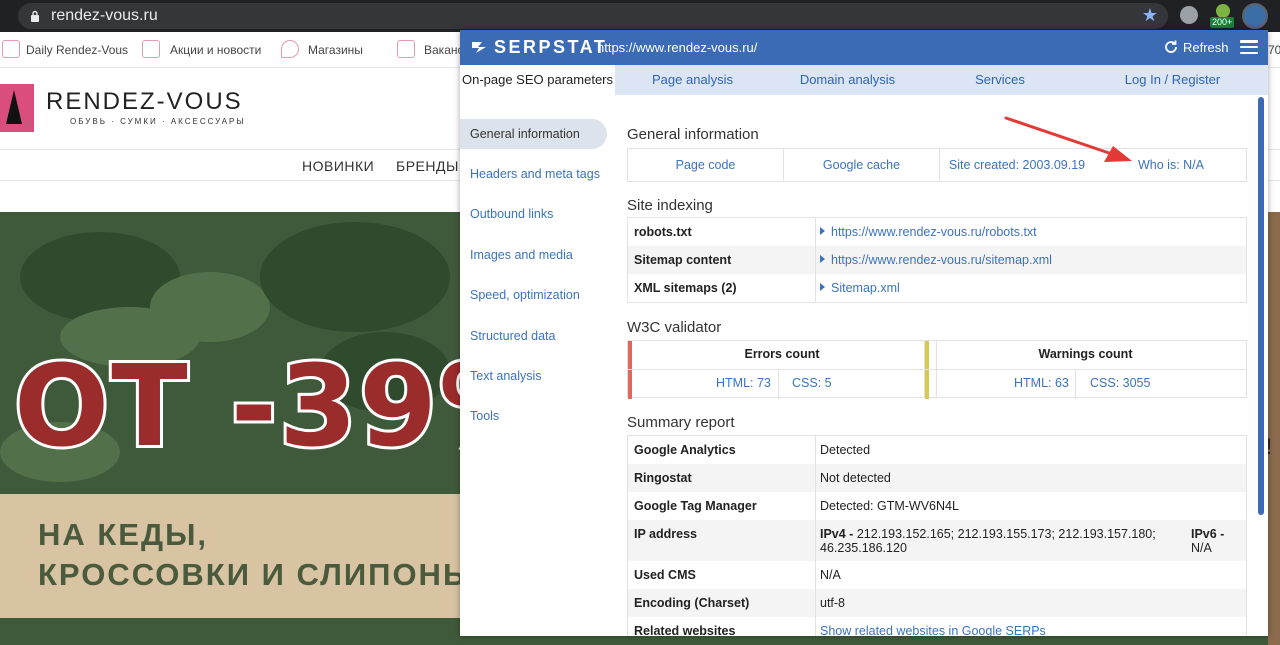 The image size is (1280, 645). Describe the element at coordinates (1189, 15) in the screenshot. I see `globe-extension-icon` at that location.